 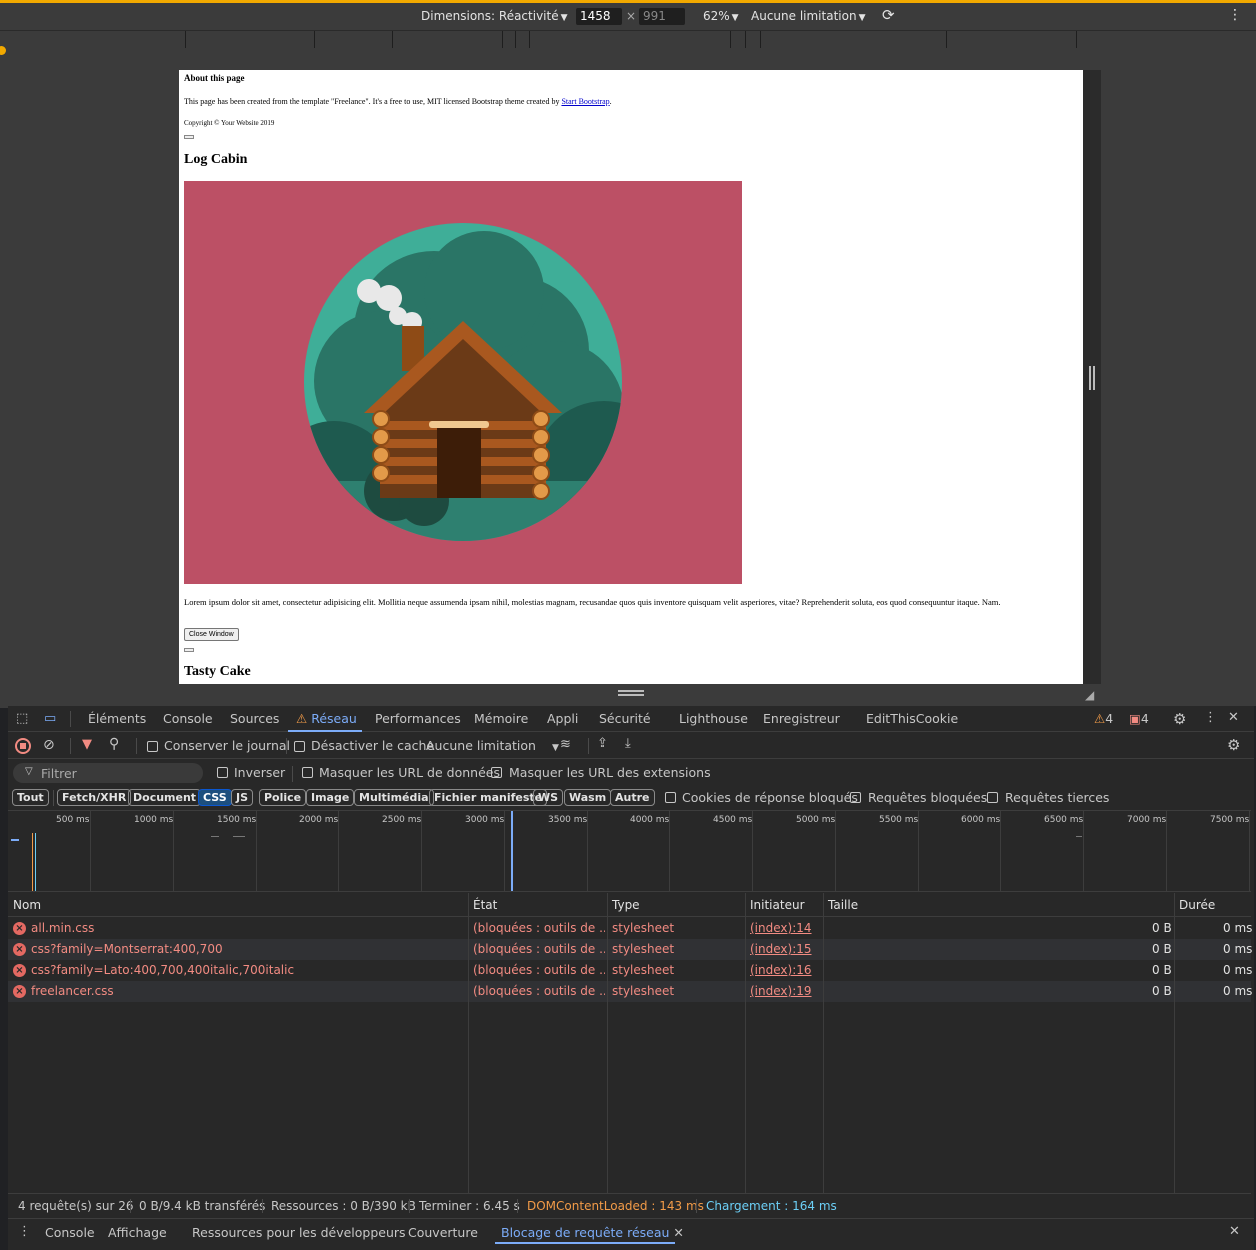 I want to click on disable-cache-checkbox, so click(x=299, y=746).